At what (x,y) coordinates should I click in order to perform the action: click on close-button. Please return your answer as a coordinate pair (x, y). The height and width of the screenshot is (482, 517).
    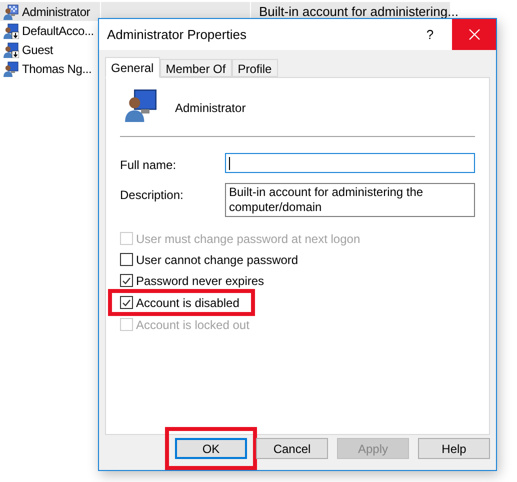
    Looking at the image, I should click on (474, 34).